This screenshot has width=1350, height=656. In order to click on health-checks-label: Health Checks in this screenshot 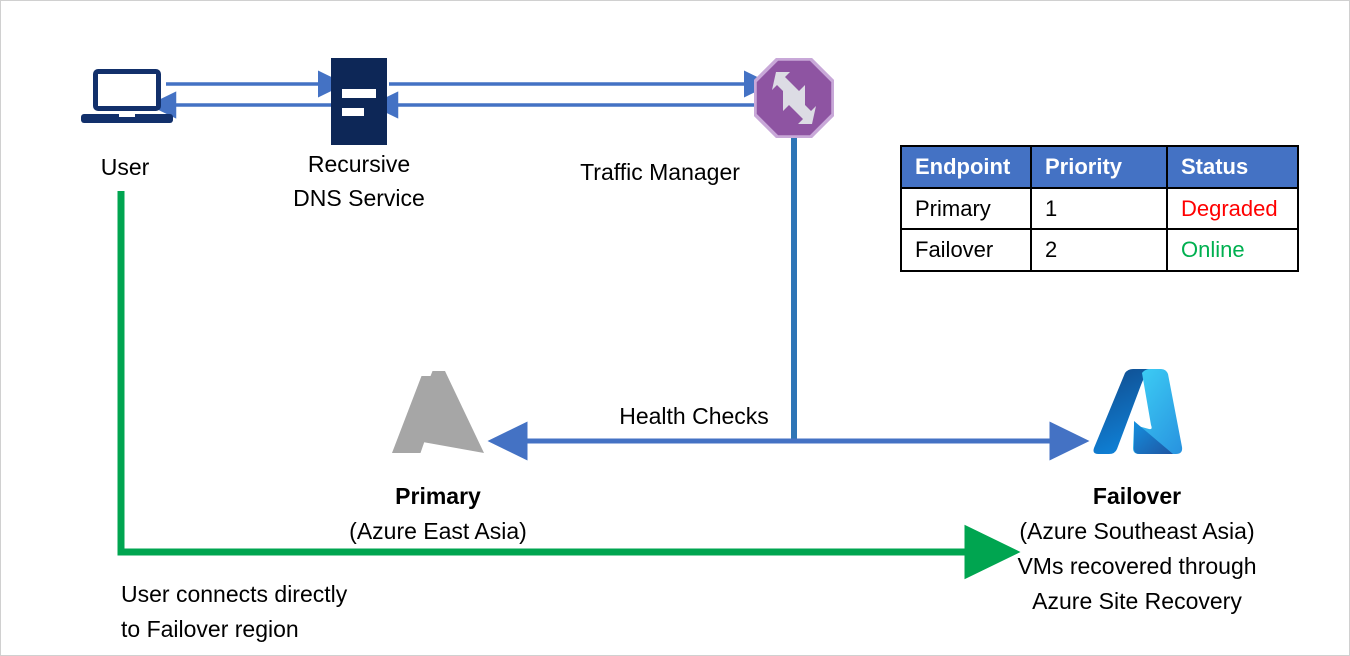, I will do `click(694, 416)`.